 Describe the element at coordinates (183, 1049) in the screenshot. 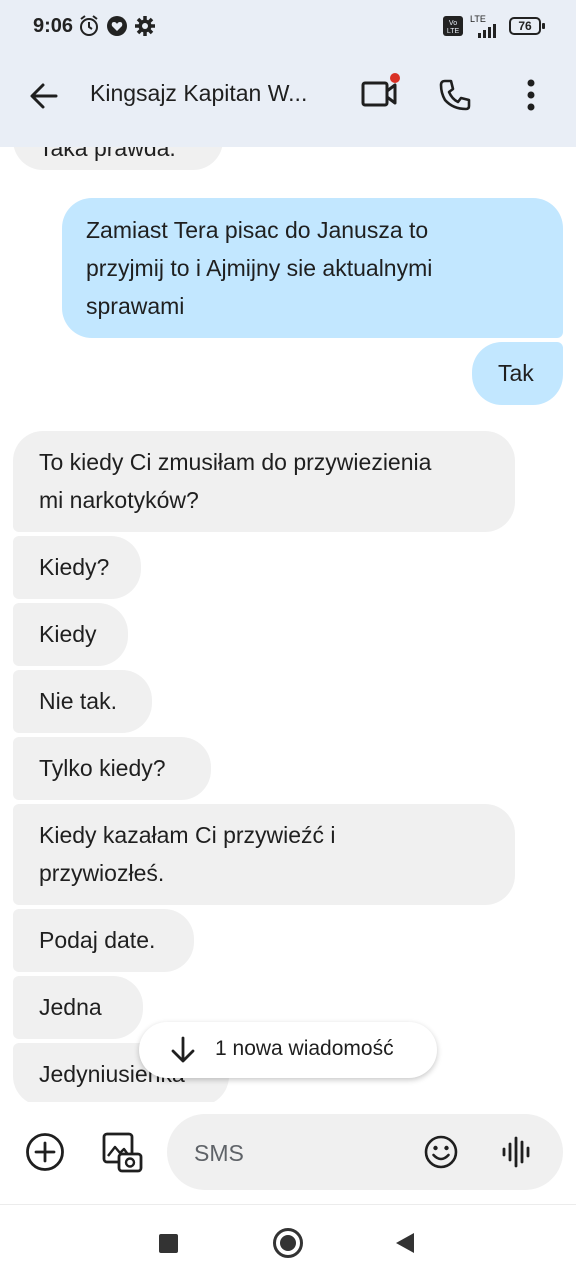

I see `arrow-down-icon` at that location.